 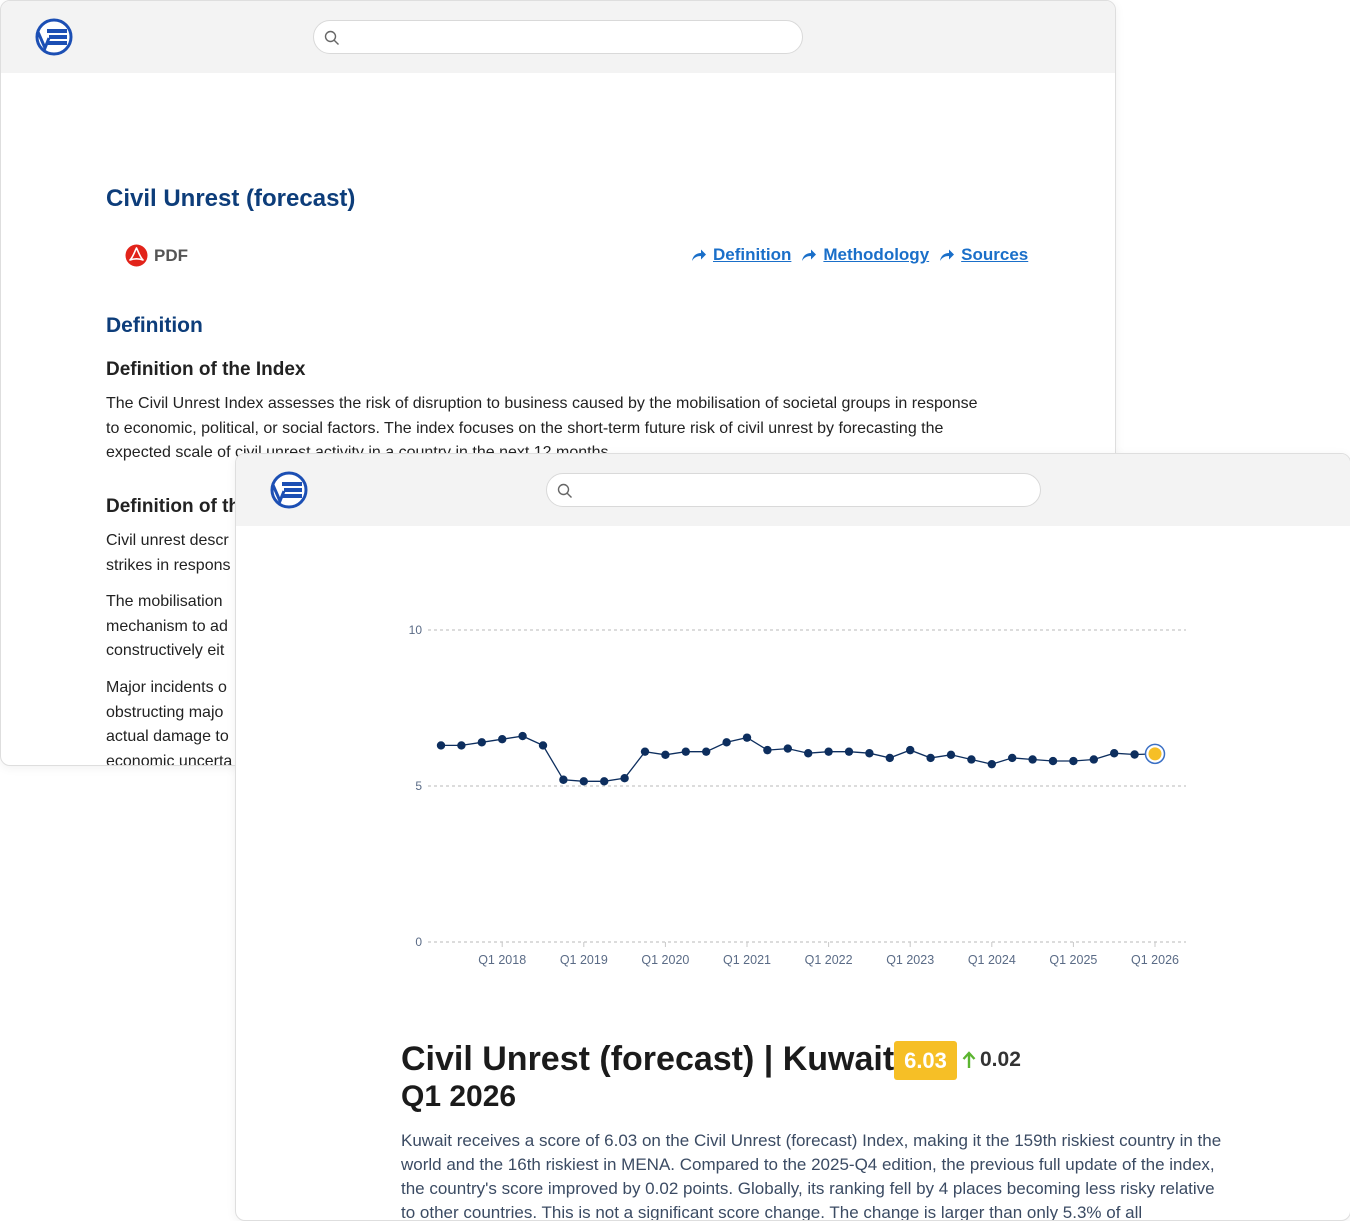 I want to click on header-bar, so click(x=558, y=37).